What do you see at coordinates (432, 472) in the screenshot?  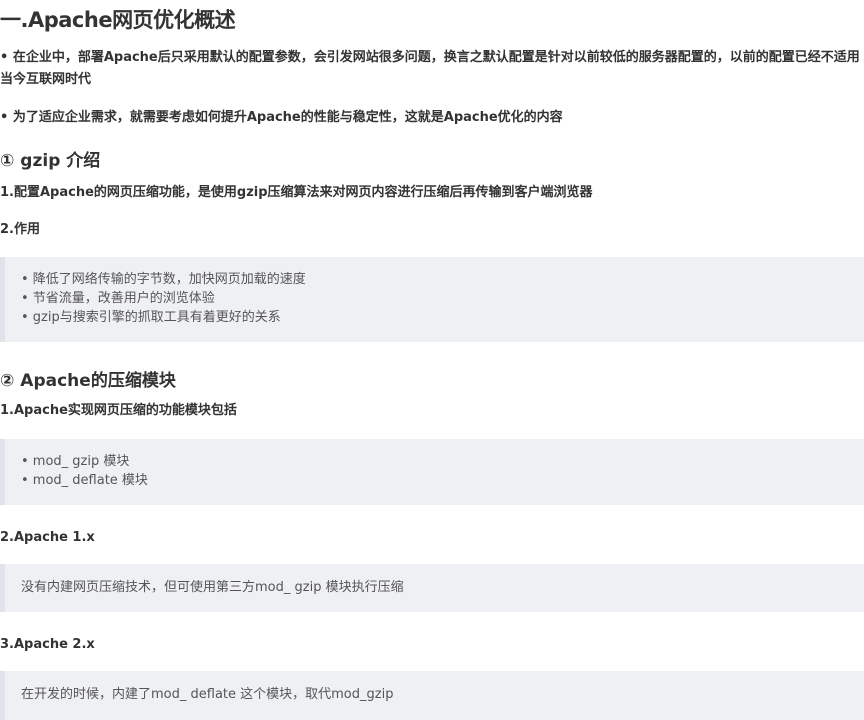 I see `modules-box: • mod_ gzip 模块 • mod_ deflate 模块` at bounding box center [432, 472].